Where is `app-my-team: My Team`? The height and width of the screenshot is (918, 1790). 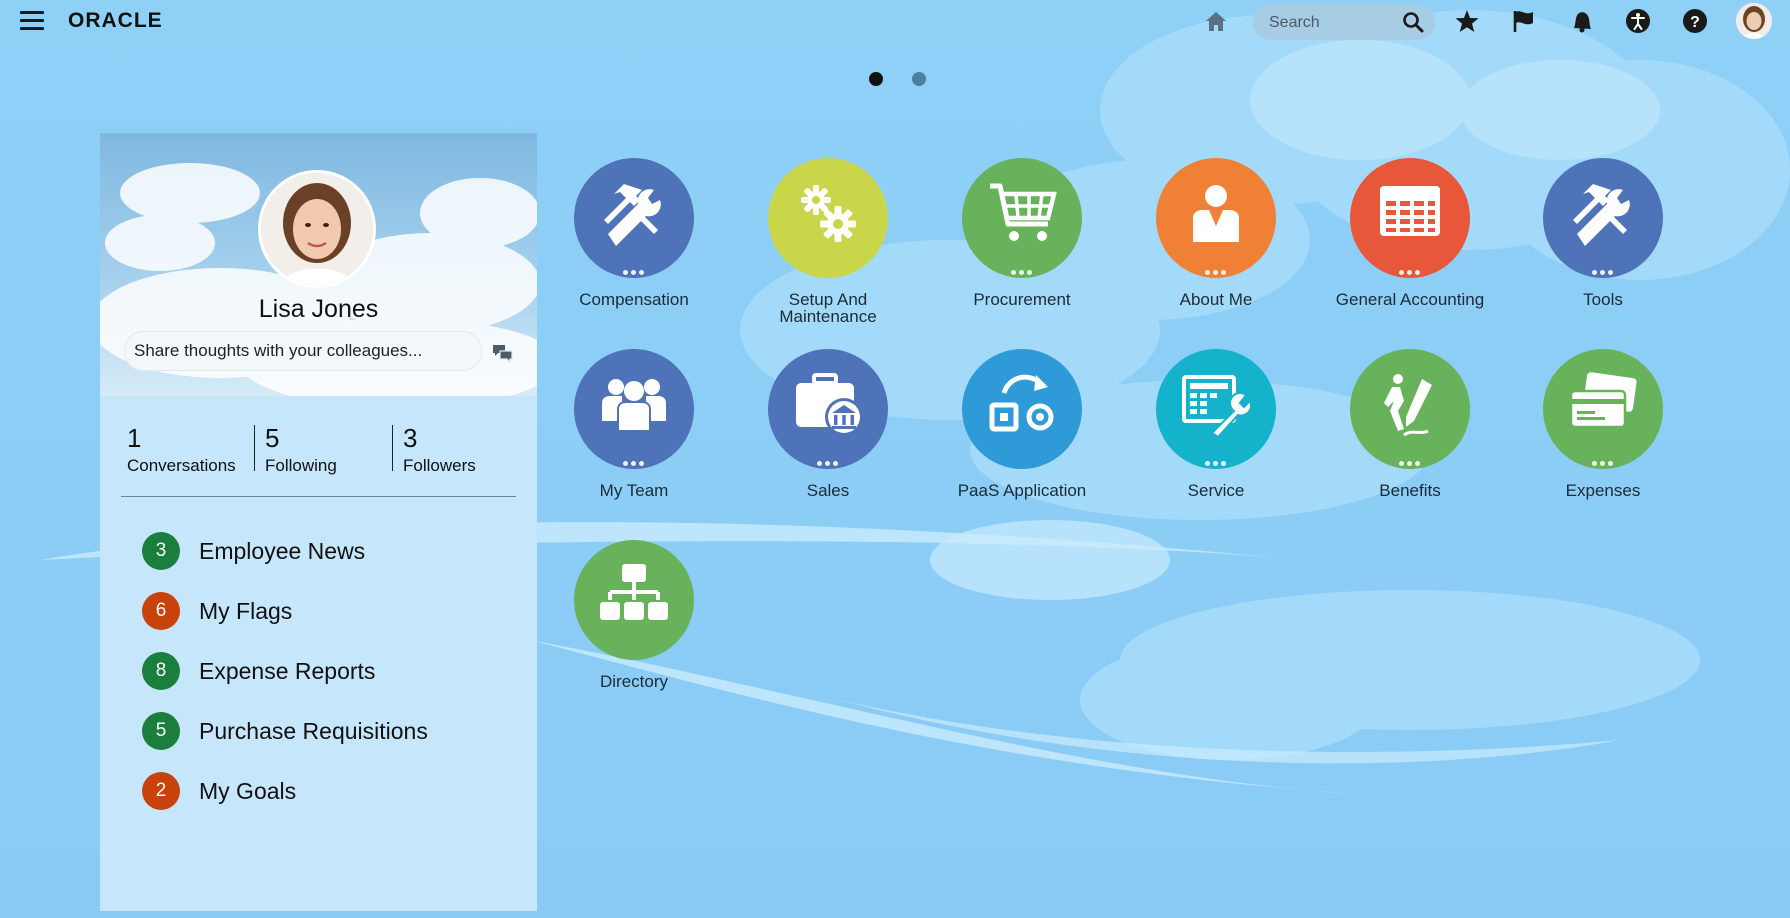 app-my-team: My Team is located at coordinates (634, 424).